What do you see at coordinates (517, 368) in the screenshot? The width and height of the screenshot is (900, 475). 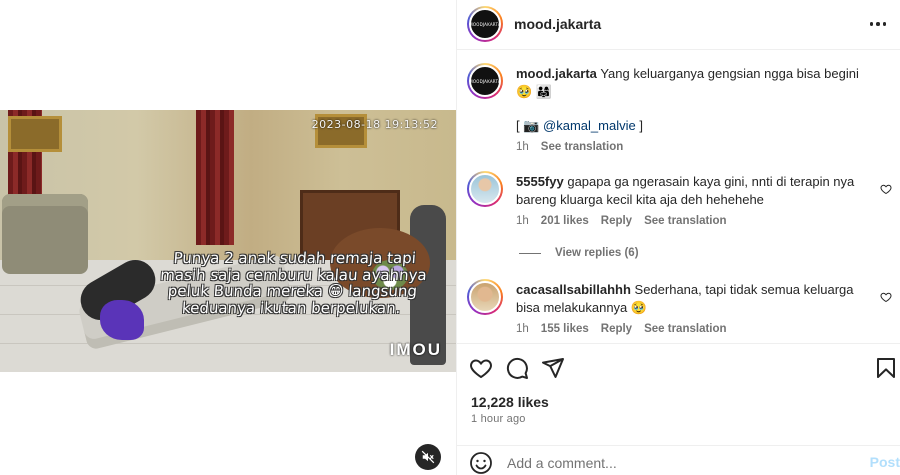 I see `comment-icon` at bounding box center [517, 368].